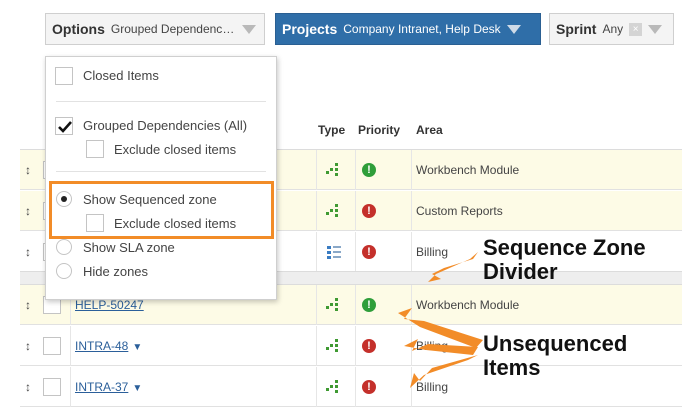 This screenshot has width=682, height=409. What do you see at coordinates (555, 343) in the screenshot?
I see `annotation-line: Unsequenced` at bounding box center [555, 343].